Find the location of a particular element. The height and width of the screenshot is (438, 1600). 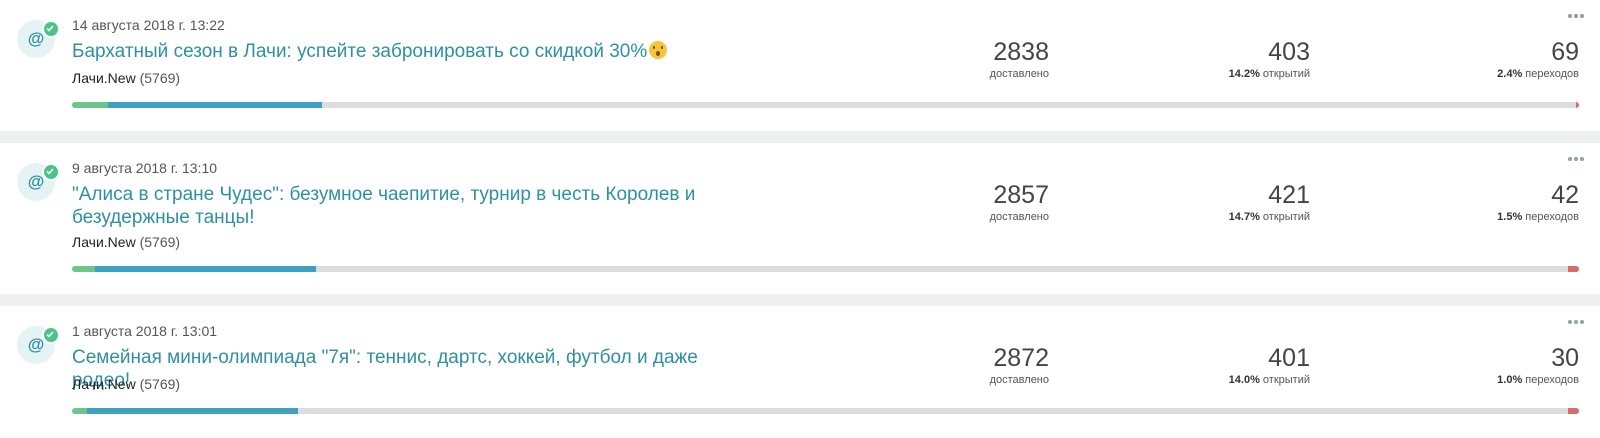

clicks-value: 42 is located at coordinates (1565, 195).